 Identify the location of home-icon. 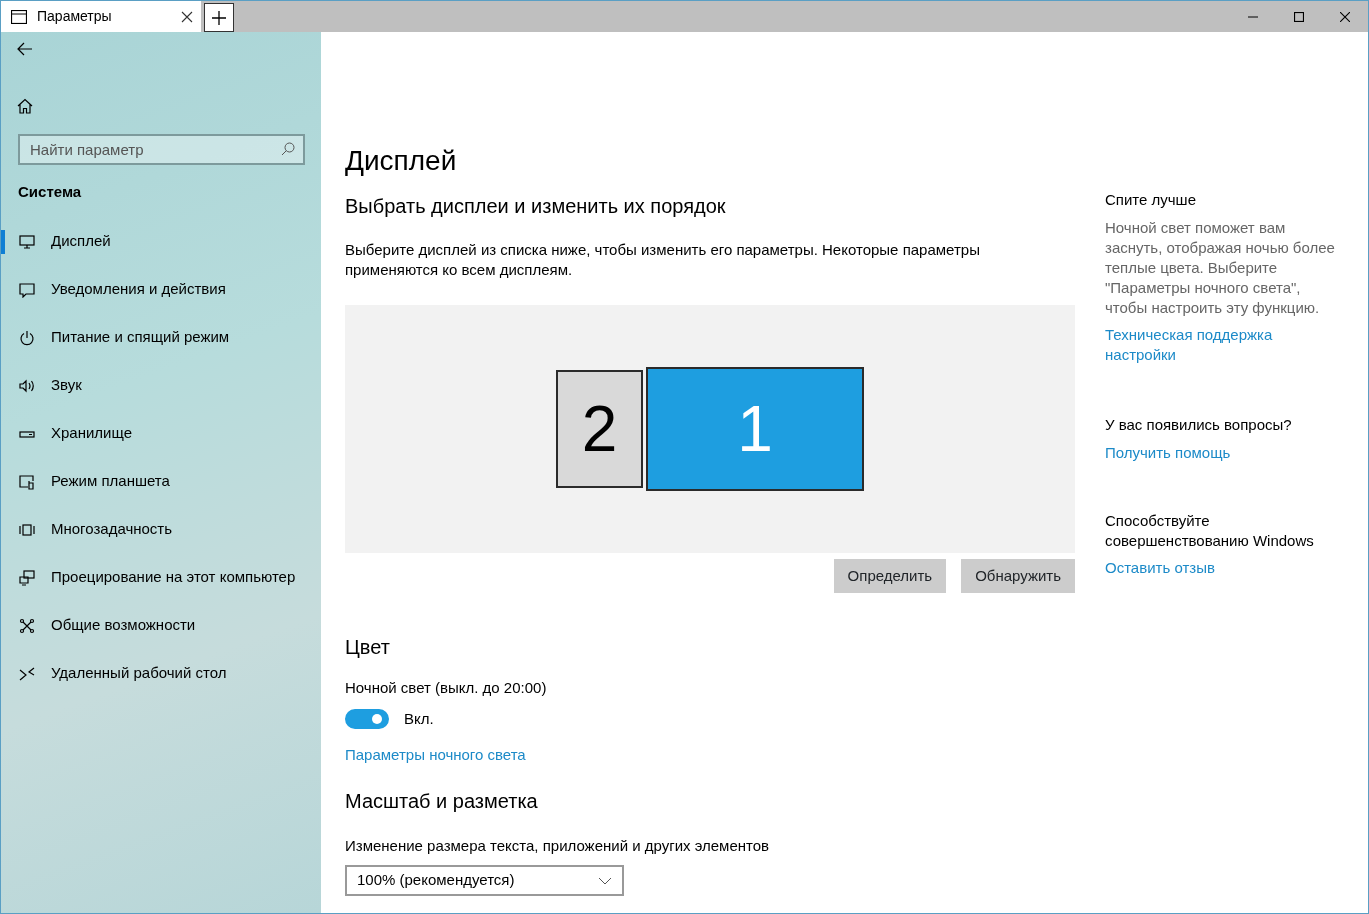
(25, 106).